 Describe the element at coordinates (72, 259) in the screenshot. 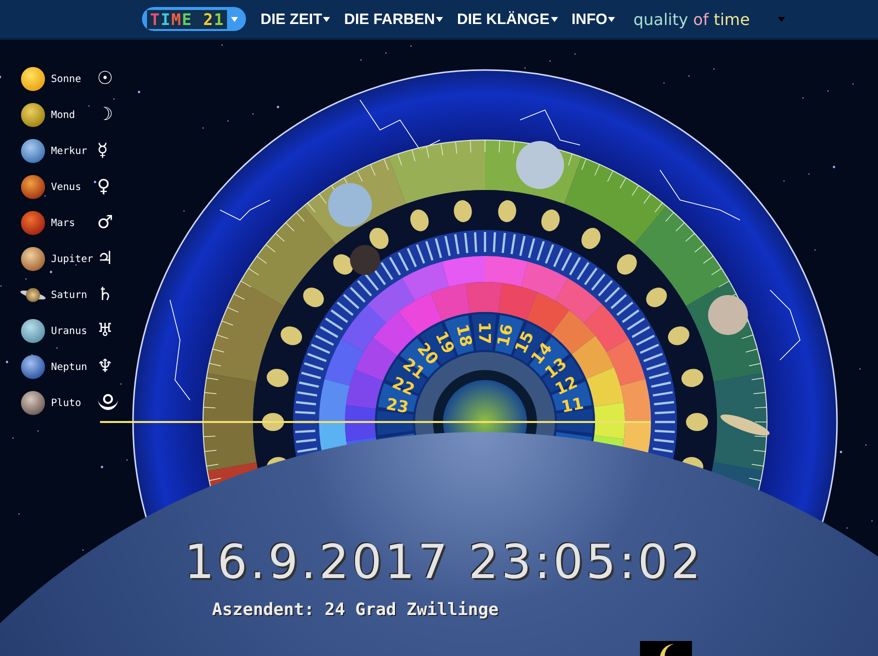

I see `planet-name: Jupiter` at that location.